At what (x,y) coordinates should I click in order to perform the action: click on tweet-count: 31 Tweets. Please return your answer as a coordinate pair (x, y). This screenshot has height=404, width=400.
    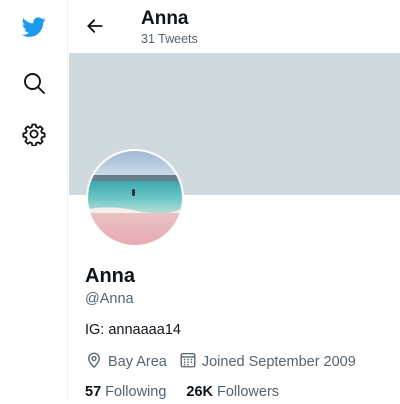
    Looking at the image, I should click on (169, 39).